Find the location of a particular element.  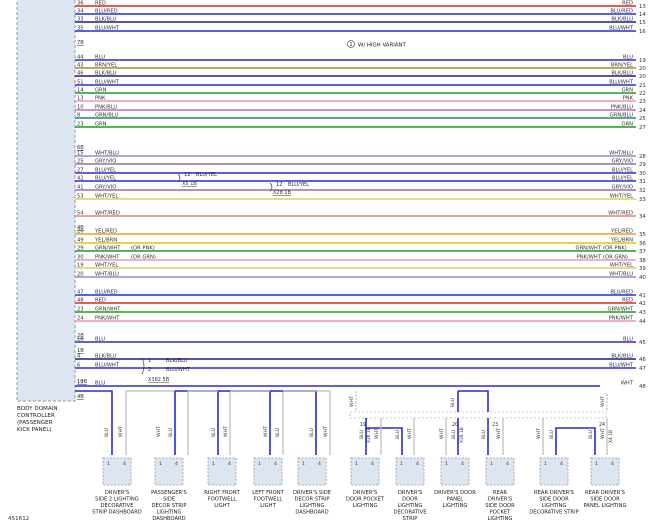

wire-pin: 34 is located at coordinates (80, 12).